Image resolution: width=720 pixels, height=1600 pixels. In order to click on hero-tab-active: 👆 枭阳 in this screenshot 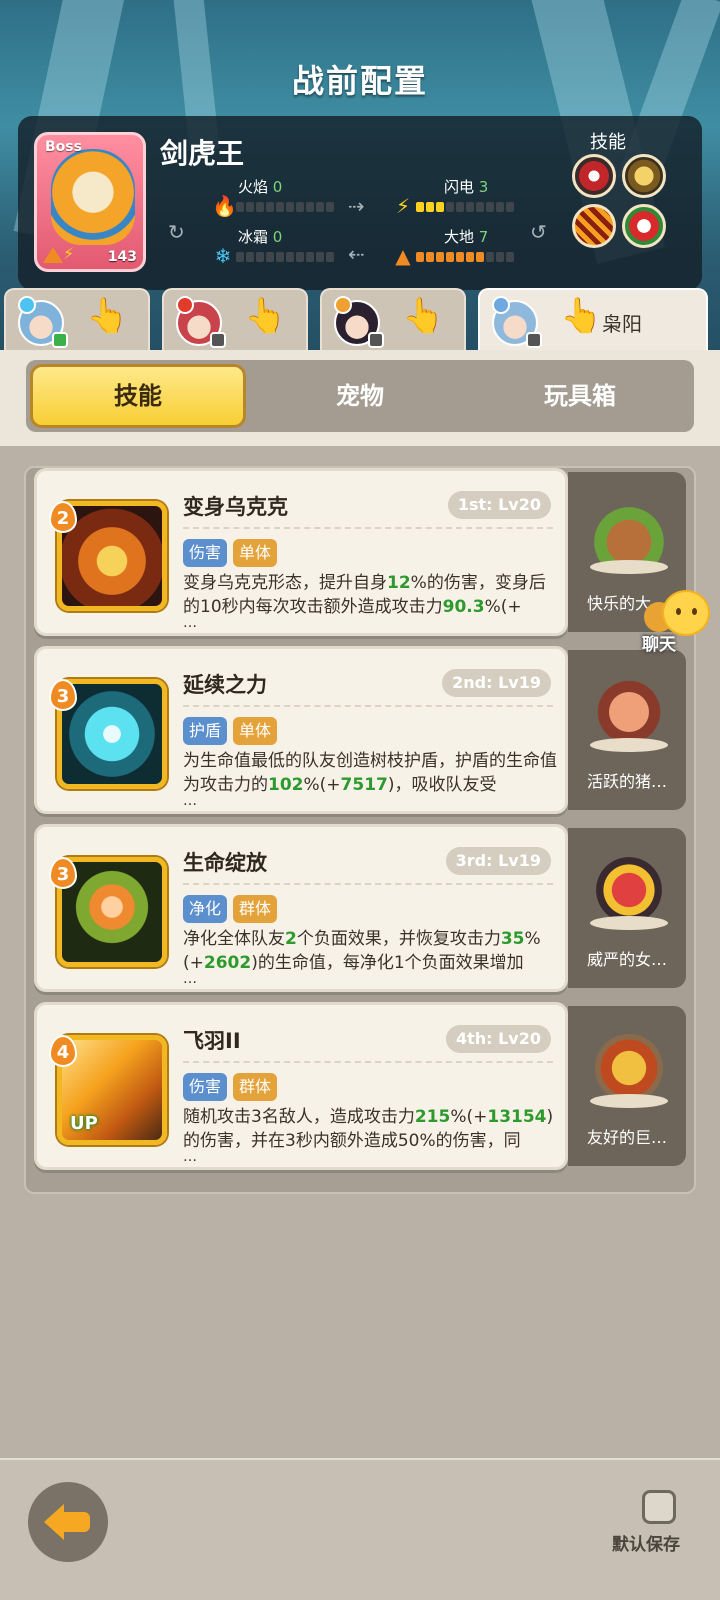, I will do `click(593, 320)`.